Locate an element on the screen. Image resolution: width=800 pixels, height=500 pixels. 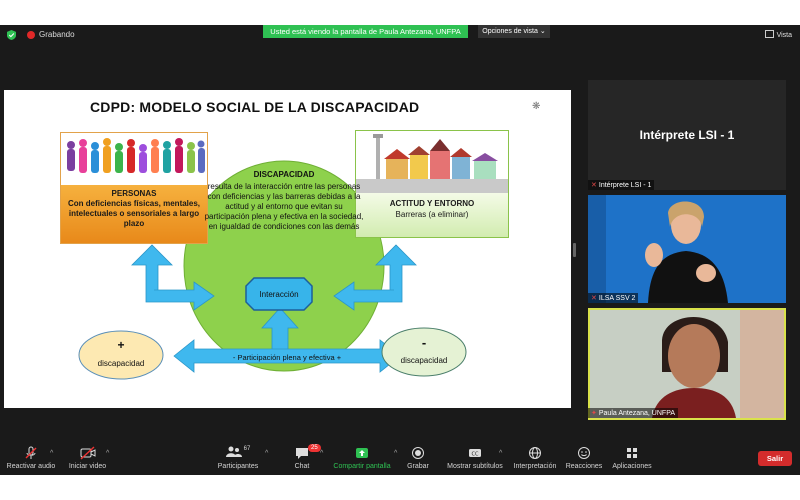
record-icon is located at coordinates (418, 453).